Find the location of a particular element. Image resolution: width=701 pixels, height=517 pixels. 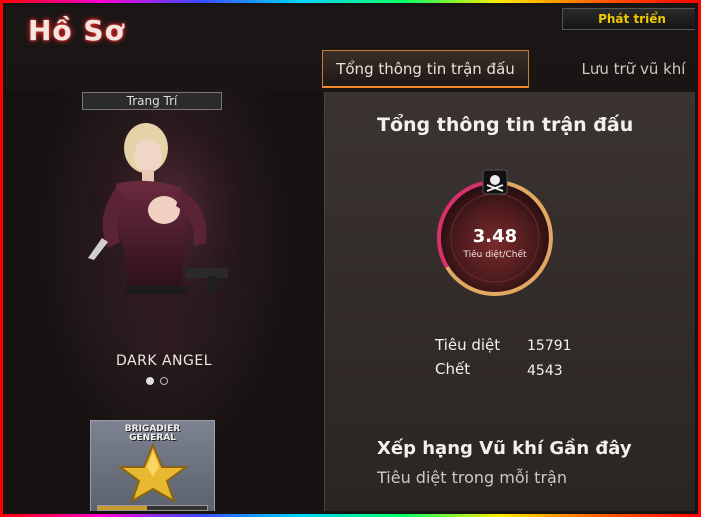

rank-badge: BRIGADIER GENERAL is located at coordinates (152, 465).